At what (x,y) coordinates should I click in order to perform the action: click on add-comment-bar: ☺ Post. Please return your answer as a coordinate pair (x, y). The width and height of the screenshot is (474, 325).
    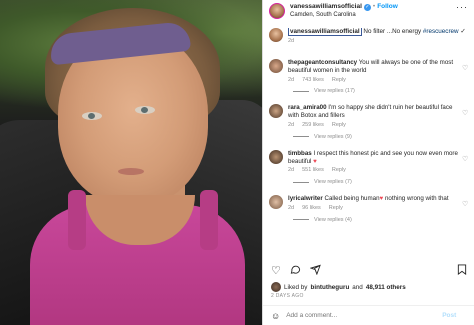
    Looking at the image, I should click on (368, 315).